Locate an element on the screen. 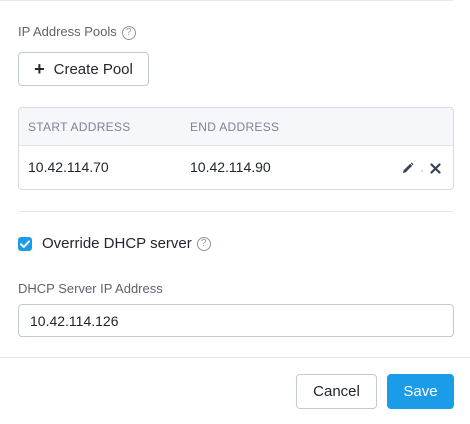  section-divider is located at coordinates (235, 211).